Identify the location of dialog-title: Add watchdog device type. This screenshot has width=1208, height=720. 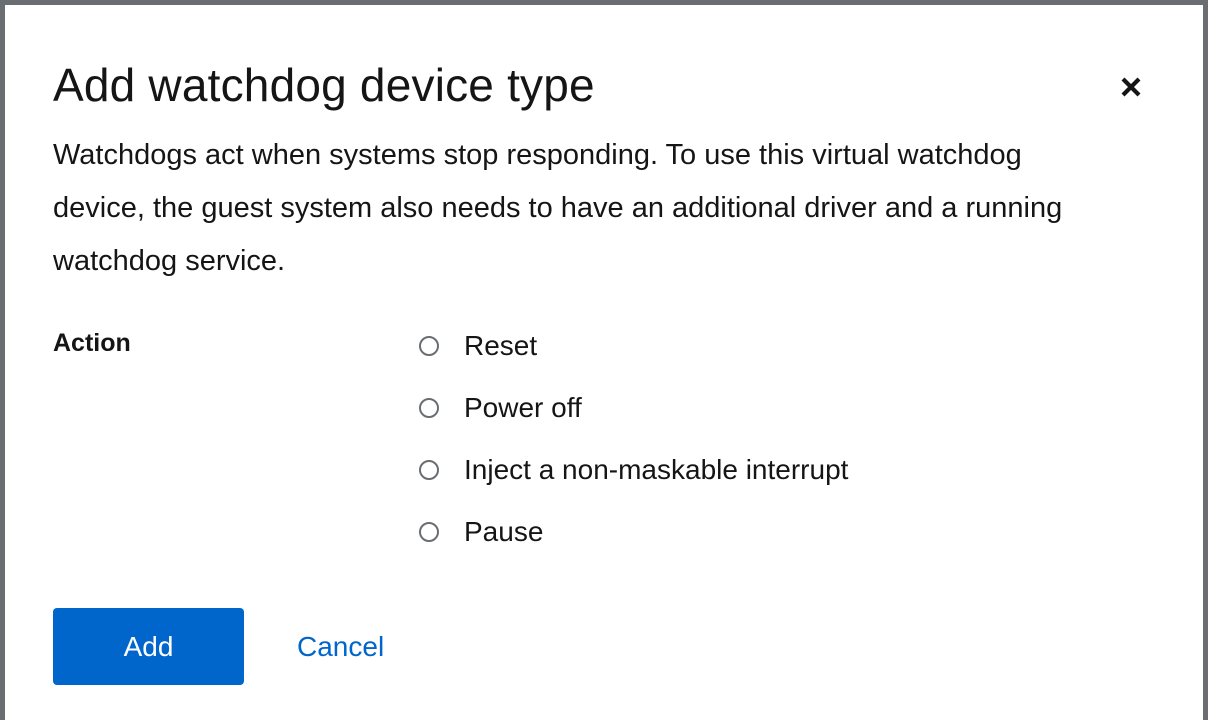
(324, 85).